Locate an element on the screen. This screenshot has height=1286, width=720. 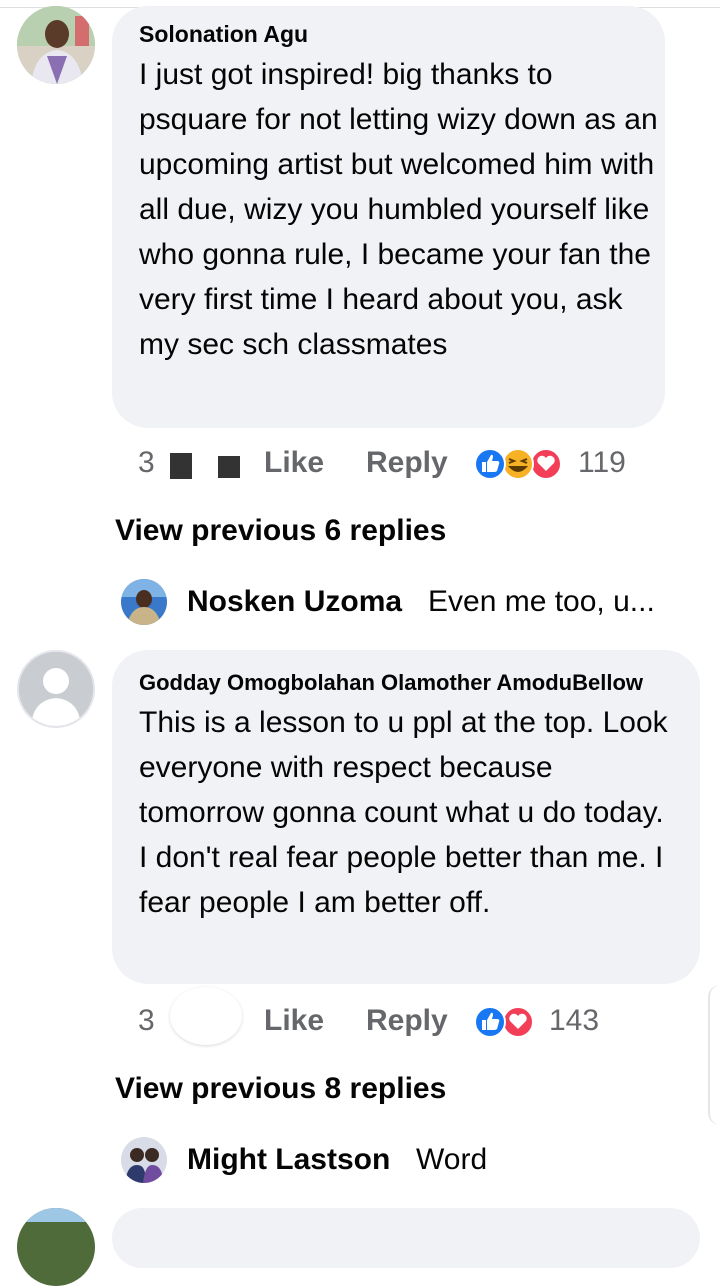
reply-author: Might Lastson is located at coordinates (288, 1160).